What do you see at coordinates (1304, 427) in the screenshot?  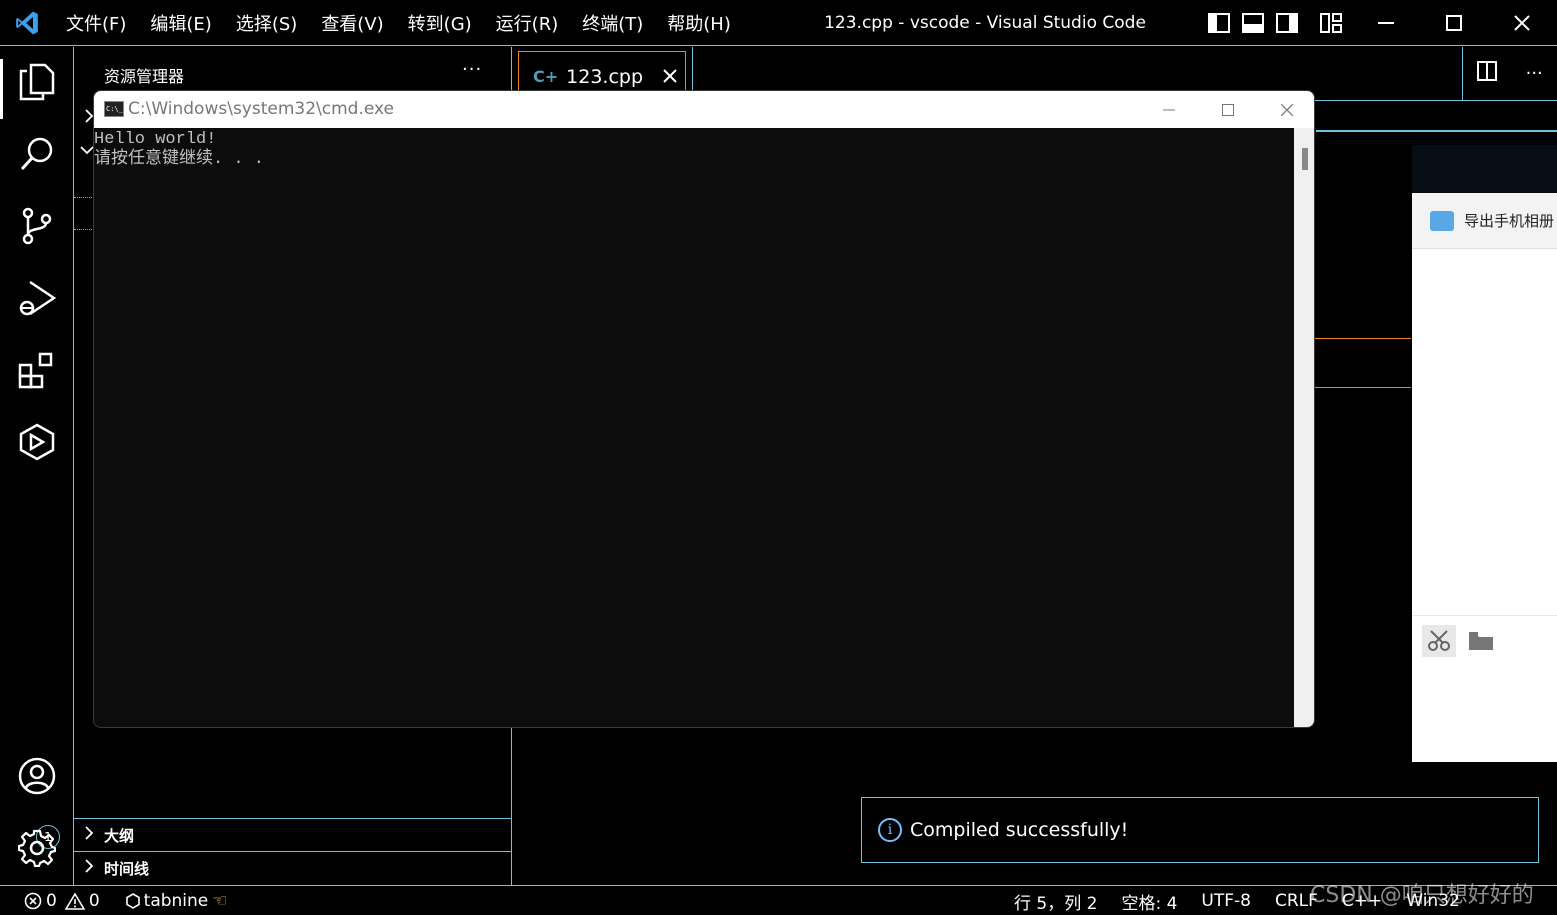 I see `cmd-scrollbar` at bounding box center [1304, 427].